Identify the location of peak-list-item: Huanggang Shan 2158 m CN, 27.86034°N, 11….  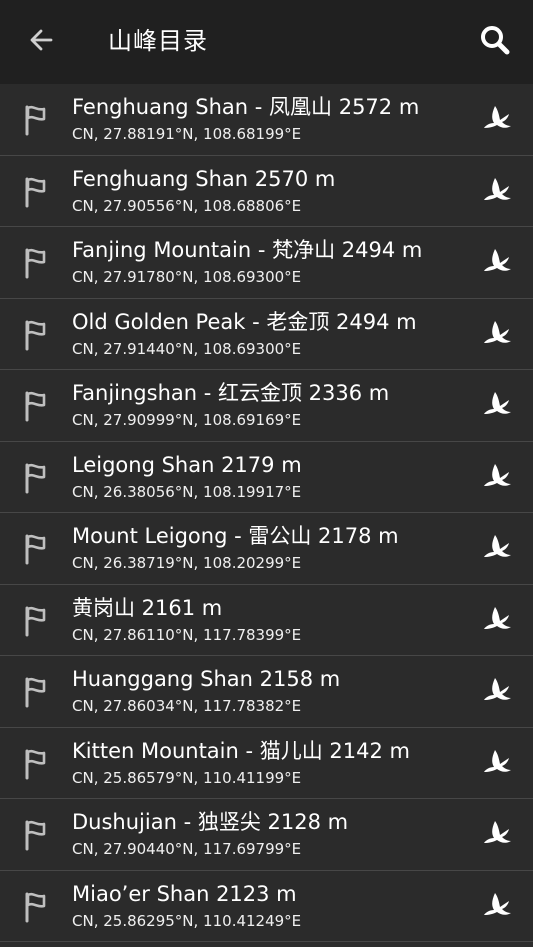
(266, 692).